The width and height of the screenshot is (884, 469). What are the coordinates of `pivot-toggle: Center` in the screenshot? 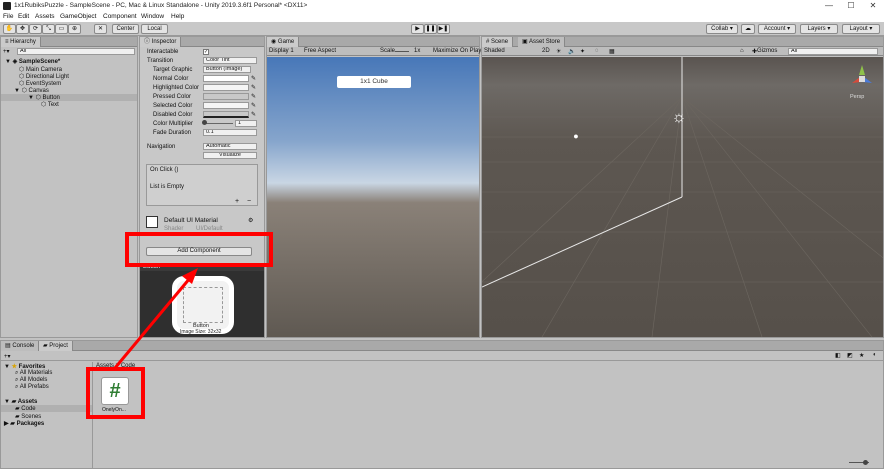 It's located at (125, 29).